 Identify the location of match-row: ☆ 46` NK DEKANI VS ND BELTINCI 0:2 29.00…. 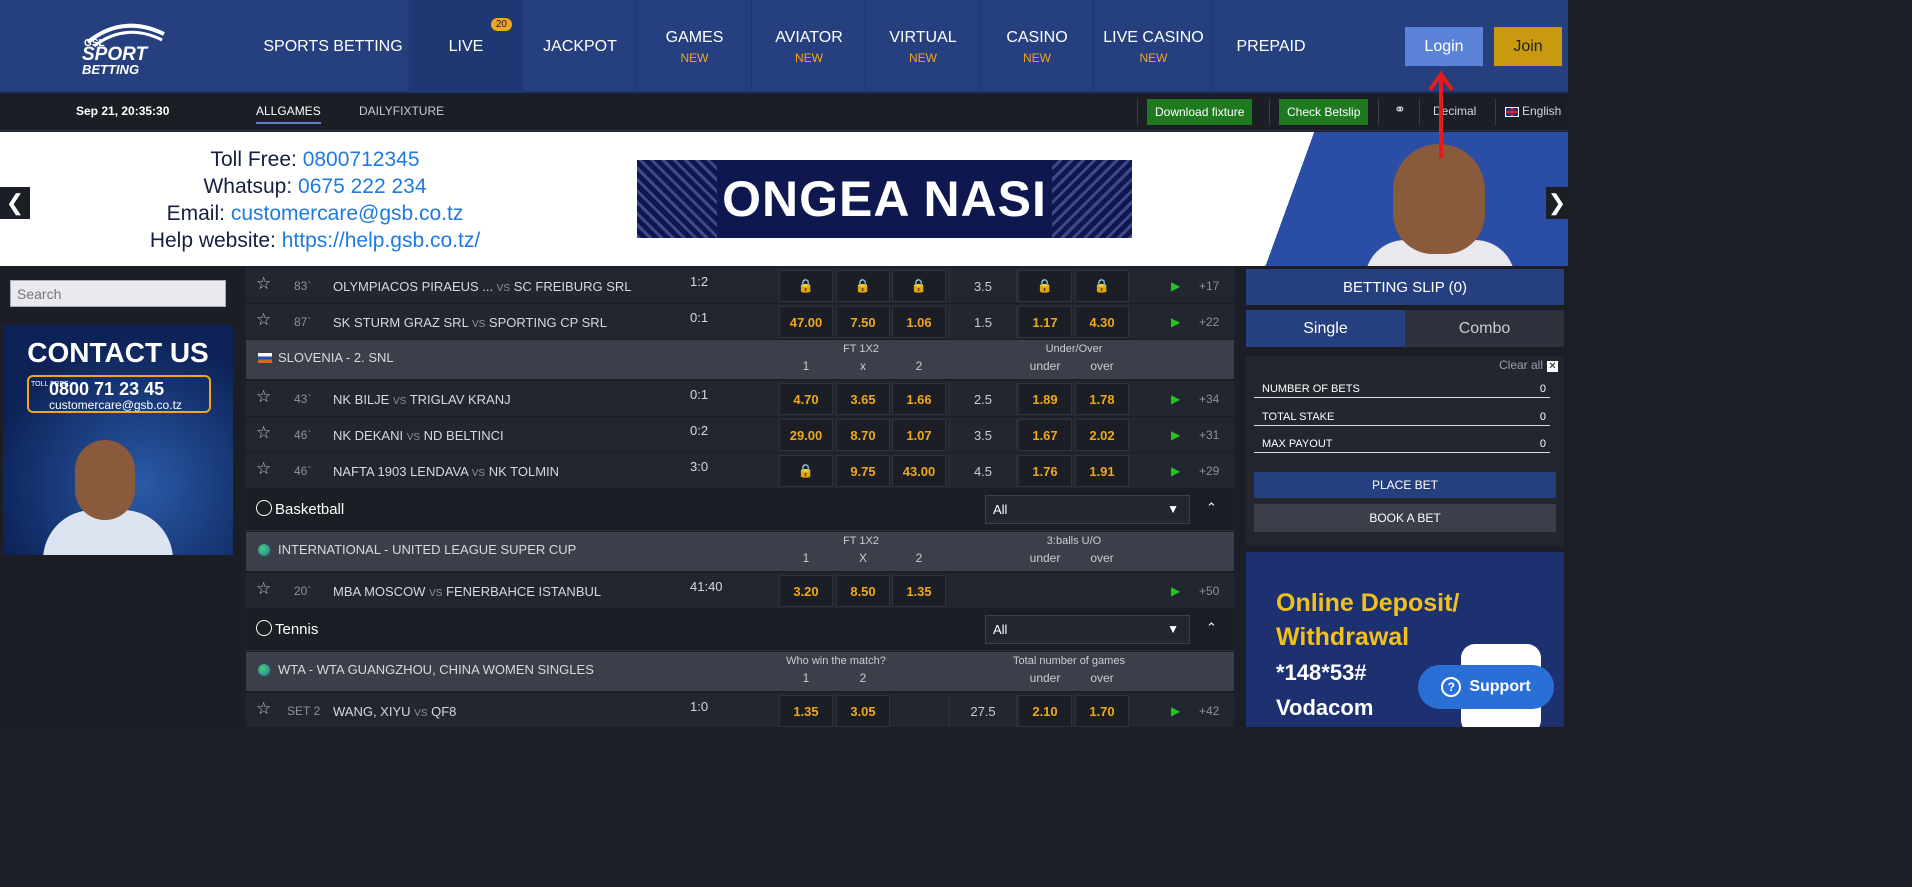
(740, 435).